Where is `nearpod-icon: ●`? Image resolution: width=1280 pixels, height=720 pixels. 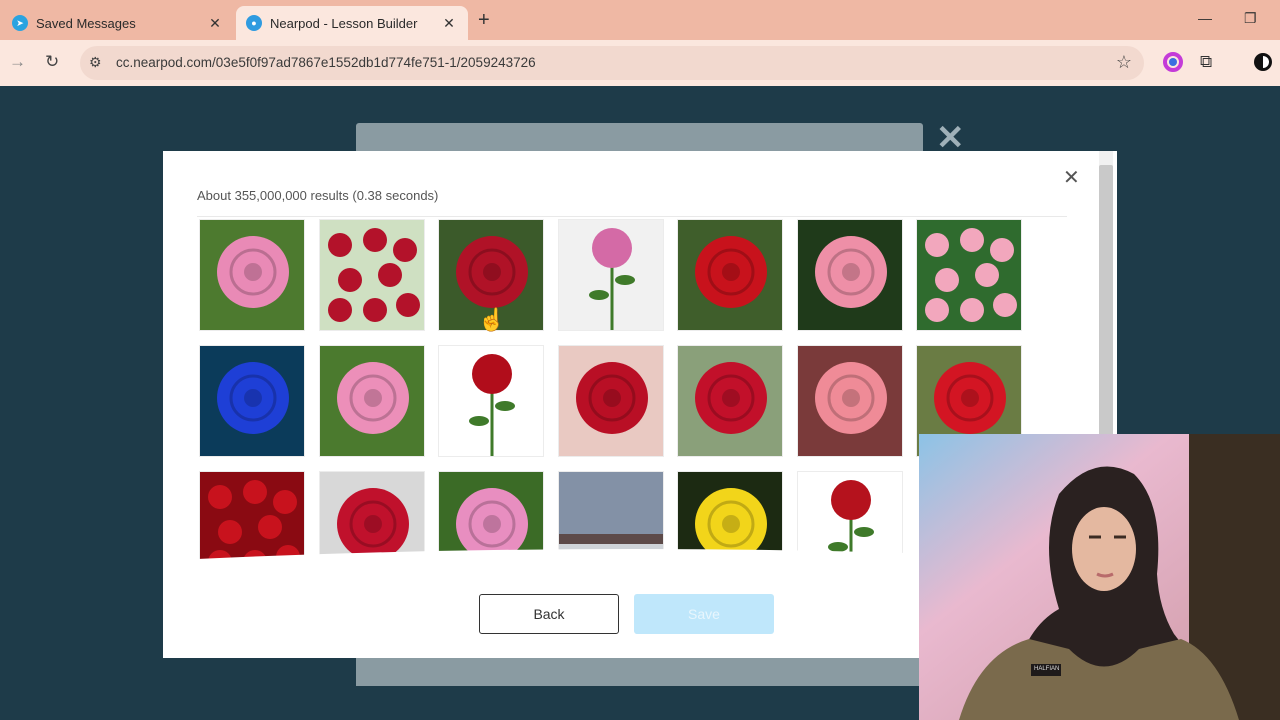 nearpod-icon: ● is located at coordinates (254, 23).